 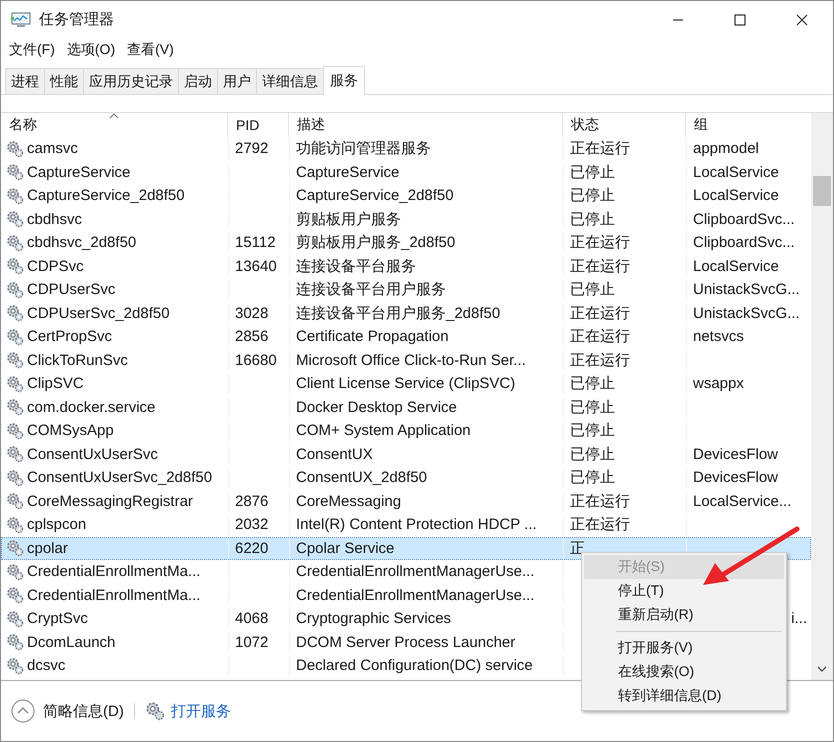 I want to click on pid-cell: 16680, so click(x=256, y=360).